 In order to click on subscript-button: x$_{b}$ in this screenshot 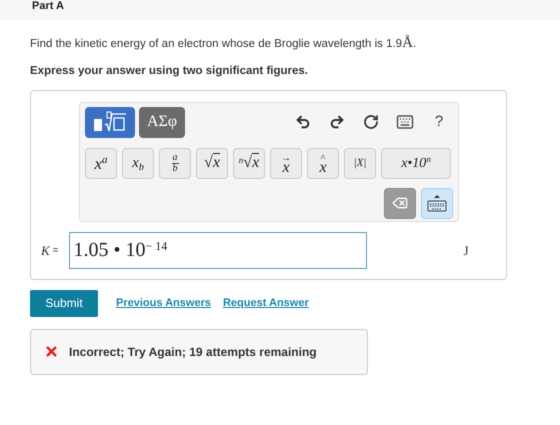, I will do `click(138, 163)`.